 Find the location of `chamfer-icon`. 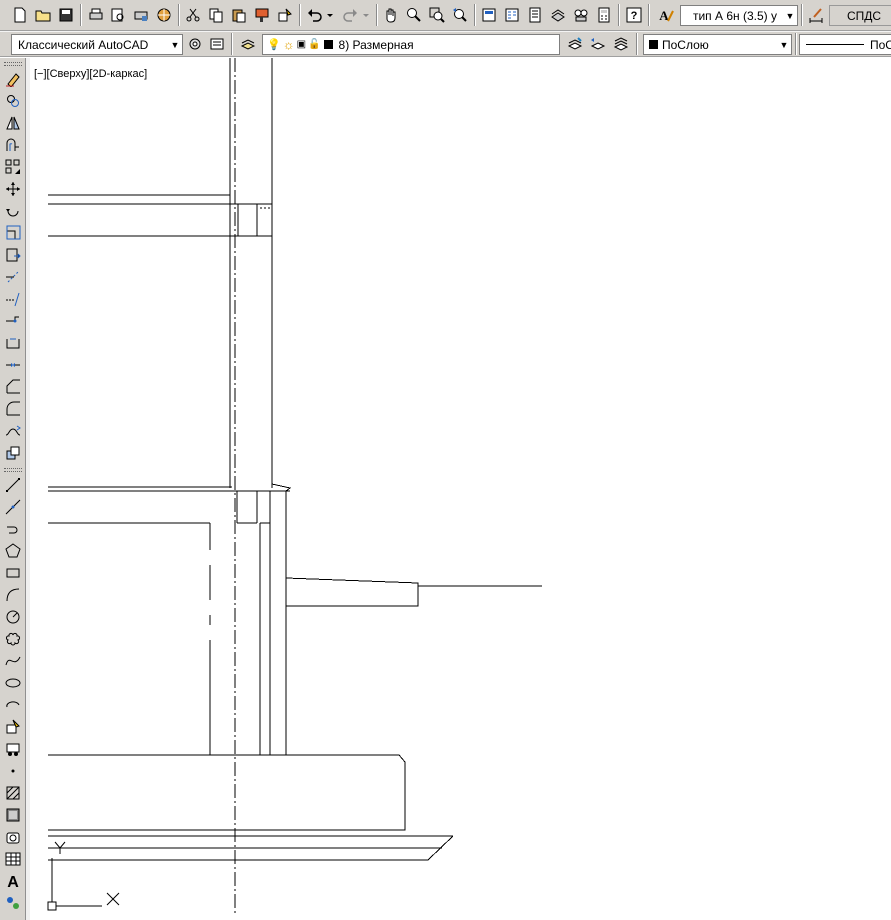

chamfer-icon is located at coordinates (12, 386).